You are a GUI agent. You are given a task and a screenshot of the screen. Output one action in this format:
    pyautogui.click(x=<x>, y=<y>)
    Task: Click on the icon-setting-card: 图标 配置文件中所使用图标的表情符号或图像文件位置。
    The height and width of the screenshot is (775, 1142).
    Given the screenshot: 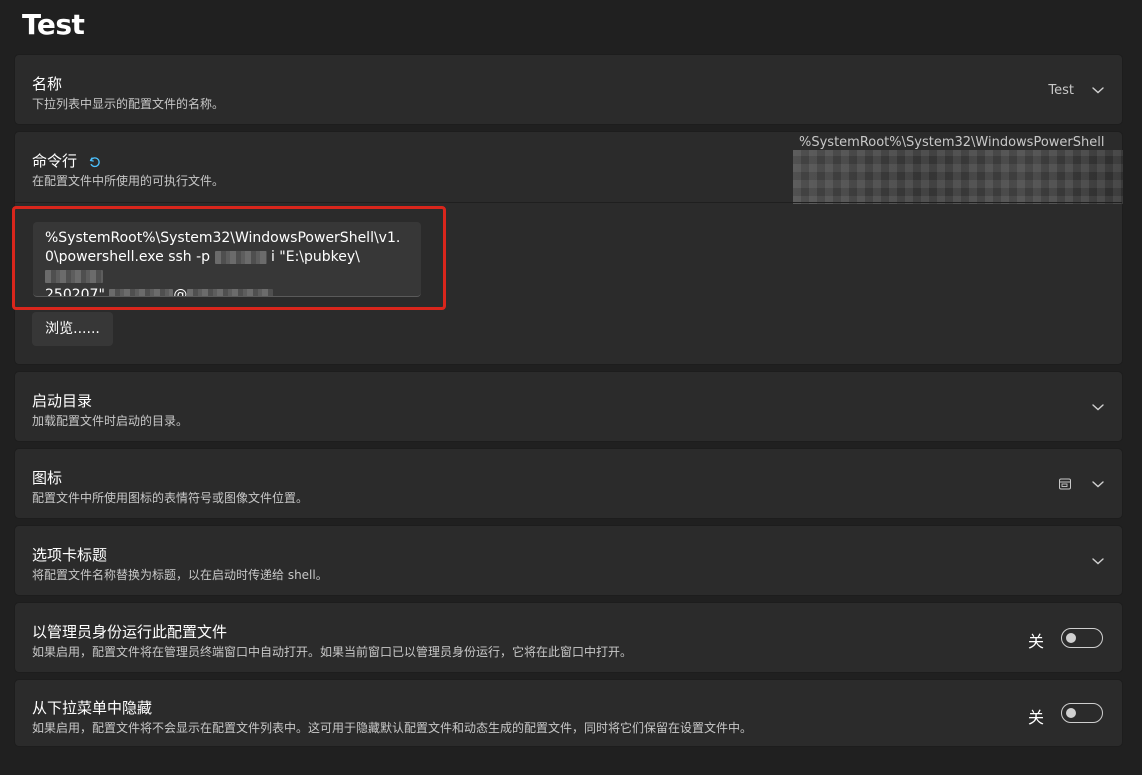 What is the action you would take?
    pyautogui.click(x=568, y=483)
    